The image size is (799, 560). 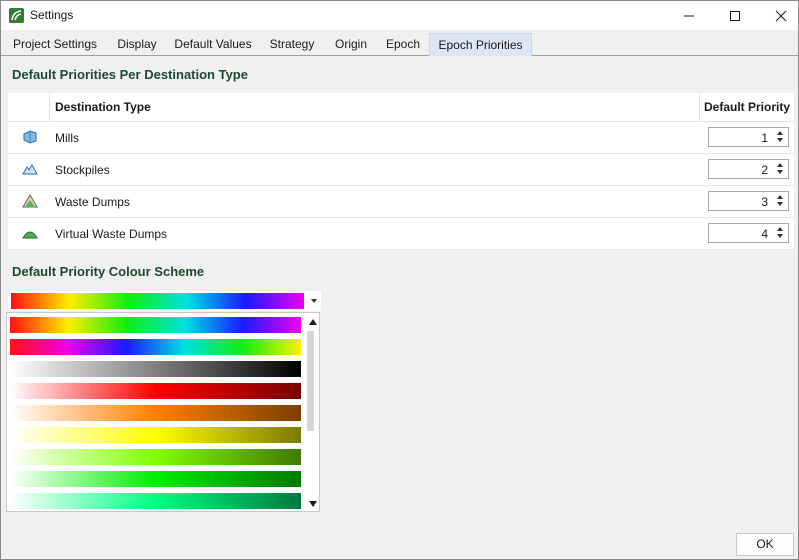 What do you see at coordinates (55, 44) in the screenshot?
I see `tab-project-settings: Project Settings` at bounding box center [55, 44].